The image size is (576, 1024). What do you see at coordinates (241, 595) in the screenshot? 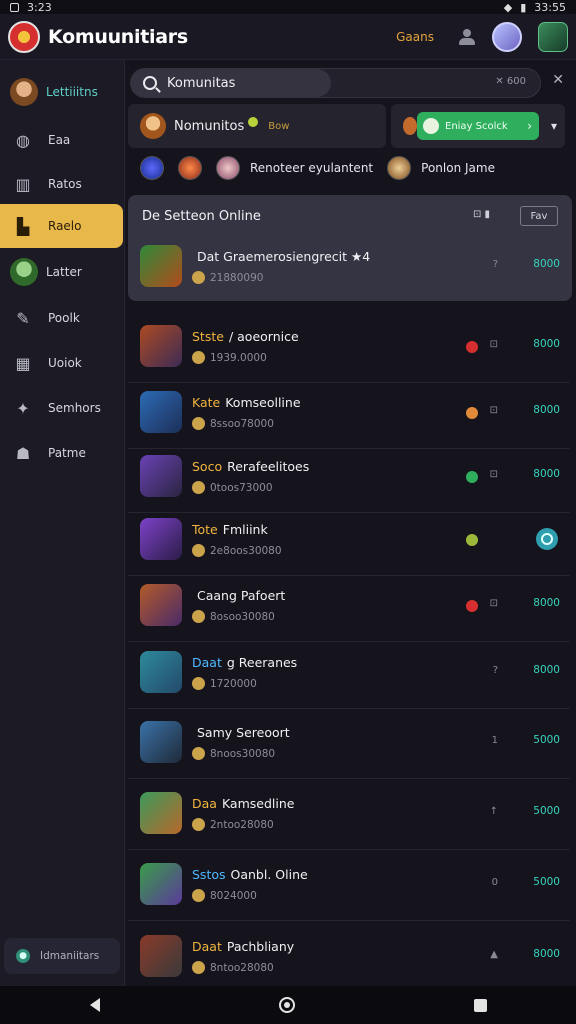
I see `row-name: Caang Pafoert` at bounding box center [241, 595].